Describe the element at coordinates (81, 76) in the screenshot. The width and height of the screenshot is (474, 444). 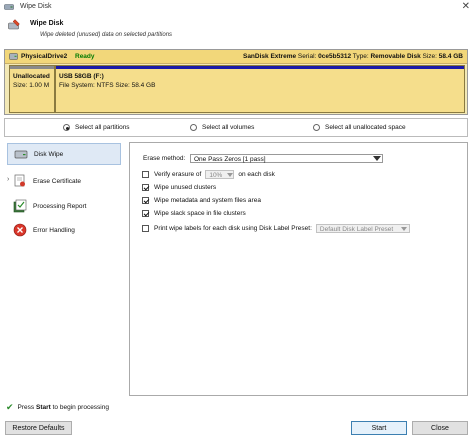
I see `partition-name: USB 58GB (F:)` at that location.